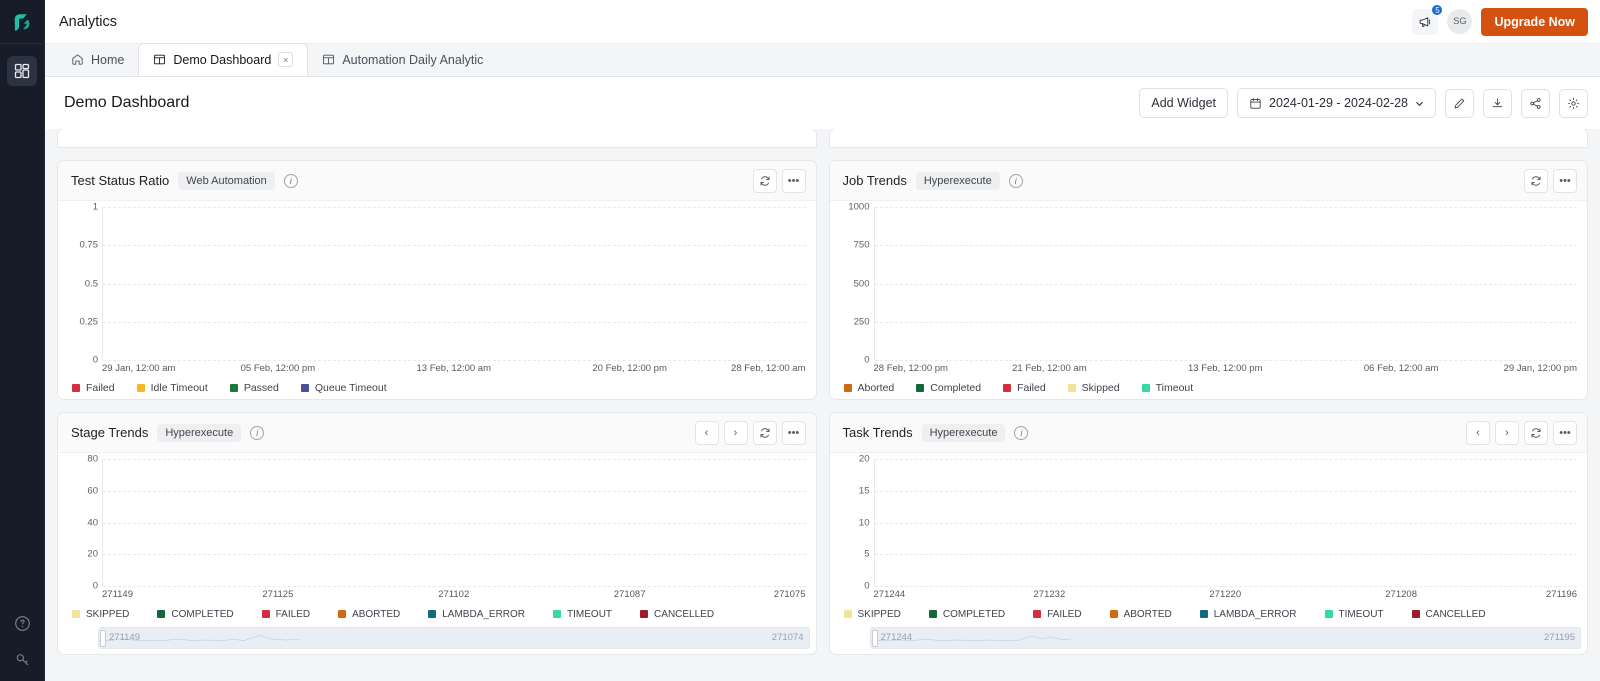 The image size is (1600, 681). I want to click on chart-legend: Aborted Completed Failed Skipped Timeout, so click(1207, 388).